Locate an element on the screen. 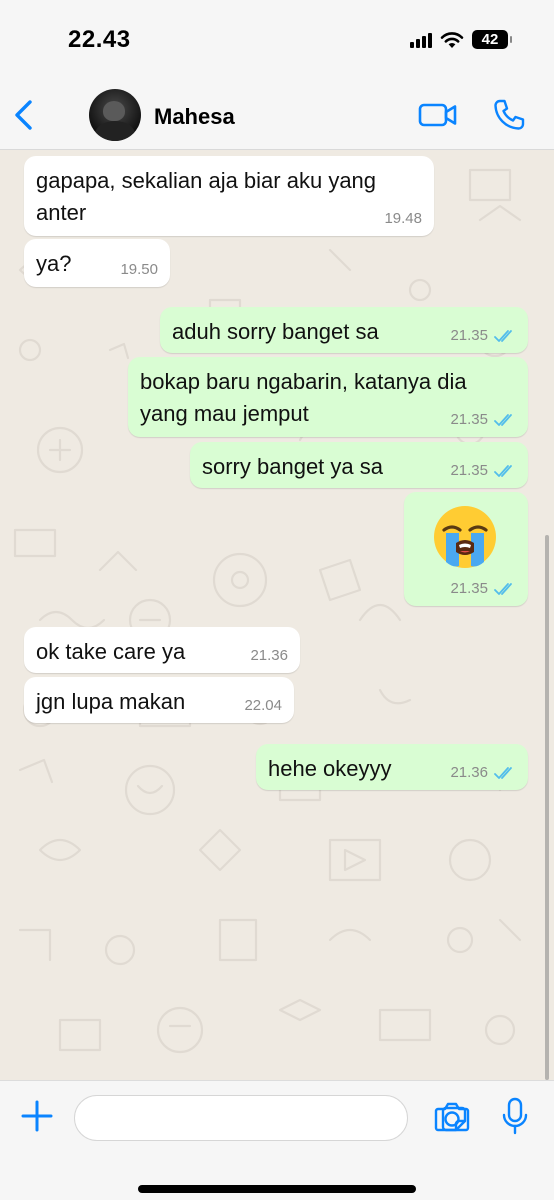 This screenshot has width=554, height=1200. message-text: ya? is located at coordinates (53, 264).